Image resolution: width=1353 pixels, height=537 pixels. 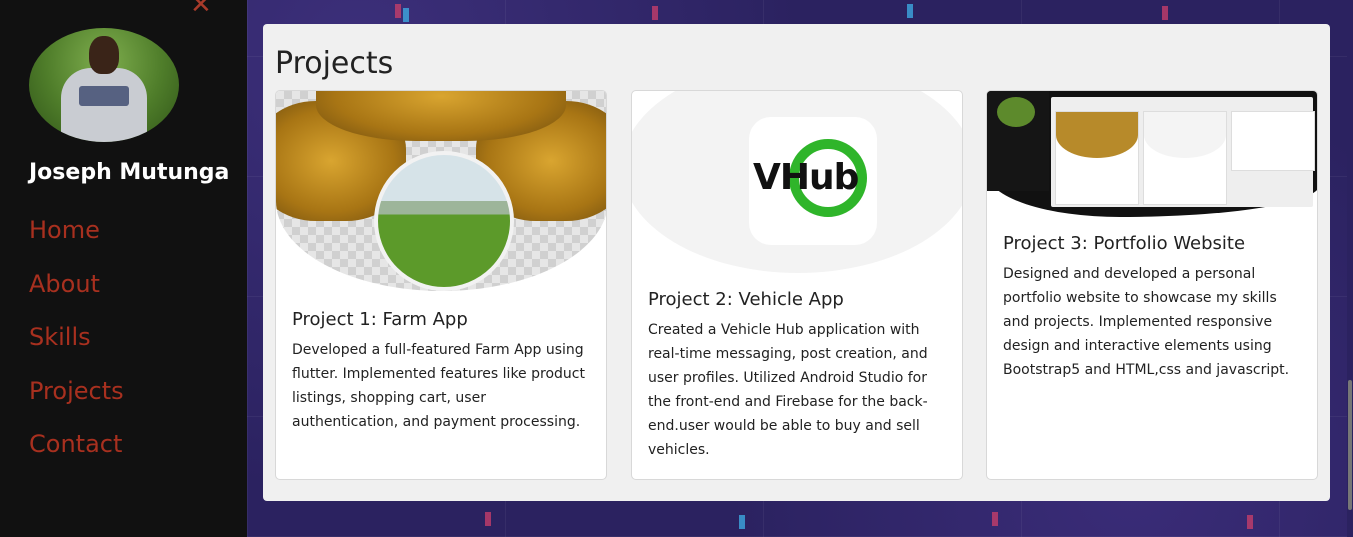 What do you see at coordinates (806, 177) in the screenshot?
I see `vhub-logo-text: VHub` at bounding box center [806, 177].